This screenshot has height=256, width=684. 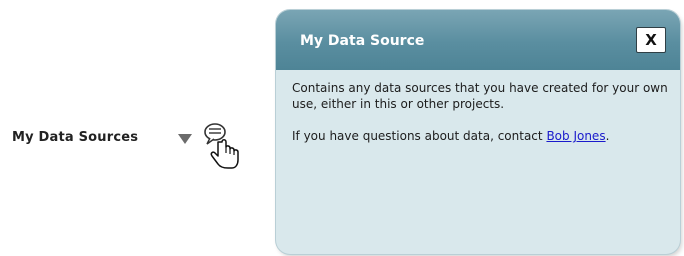 I want to click on data-sources-label: My Data Sources, so click(x=75, y=137).